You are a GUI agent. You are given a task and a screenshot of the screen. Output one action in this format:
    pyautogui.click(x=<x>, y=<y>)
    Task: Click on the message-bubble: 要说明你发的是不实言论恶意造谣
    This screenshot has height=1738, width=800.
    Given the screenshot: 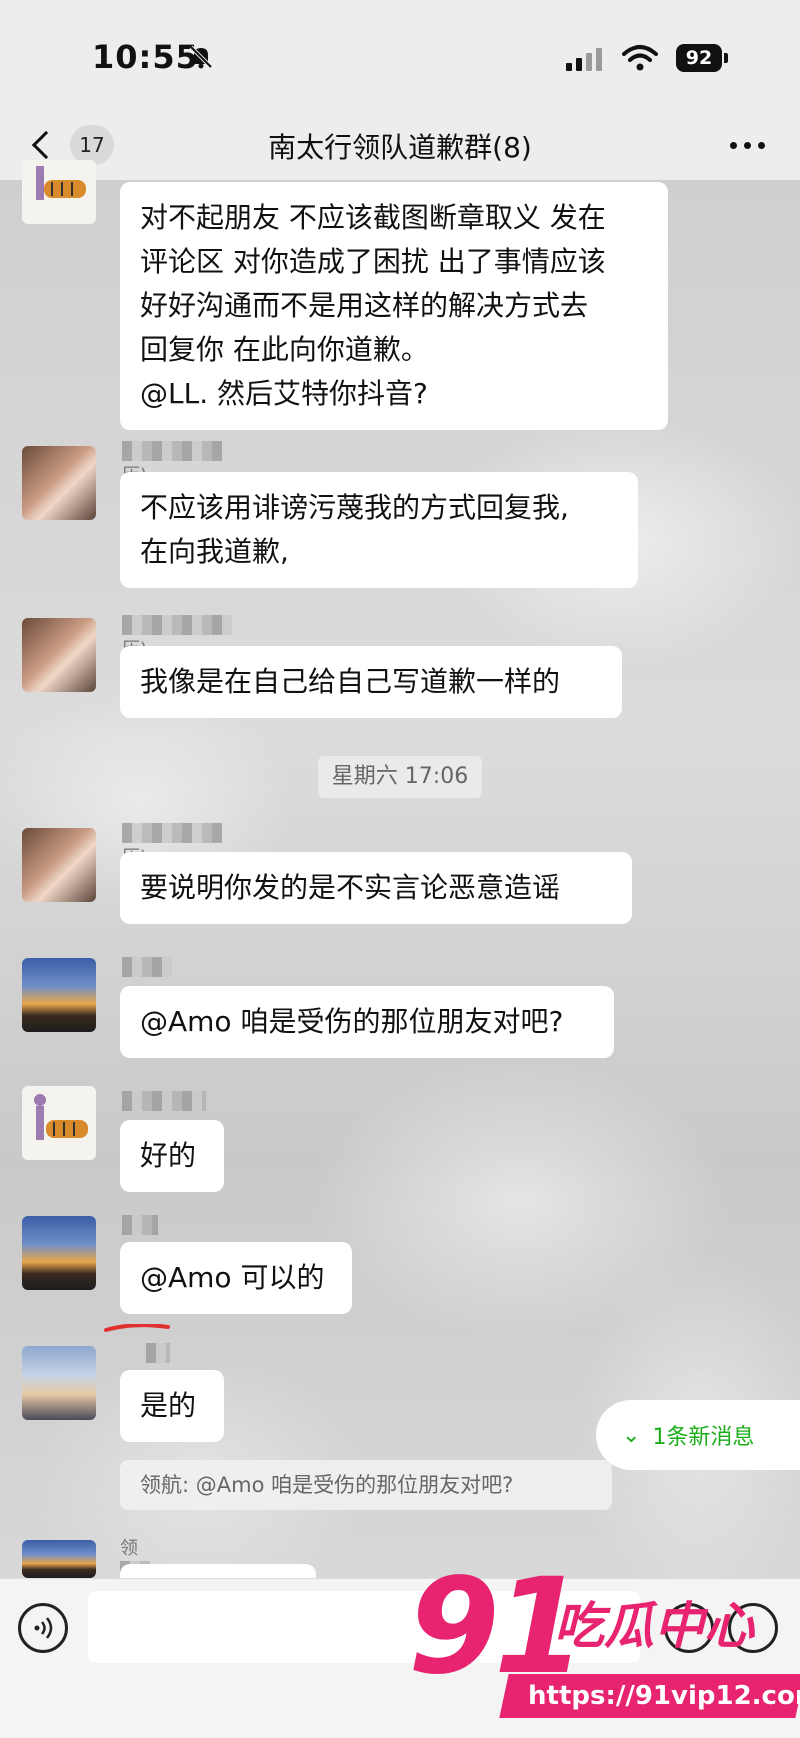 What is the action you would take?
    pyautogui.click(x=376, y=888)
    